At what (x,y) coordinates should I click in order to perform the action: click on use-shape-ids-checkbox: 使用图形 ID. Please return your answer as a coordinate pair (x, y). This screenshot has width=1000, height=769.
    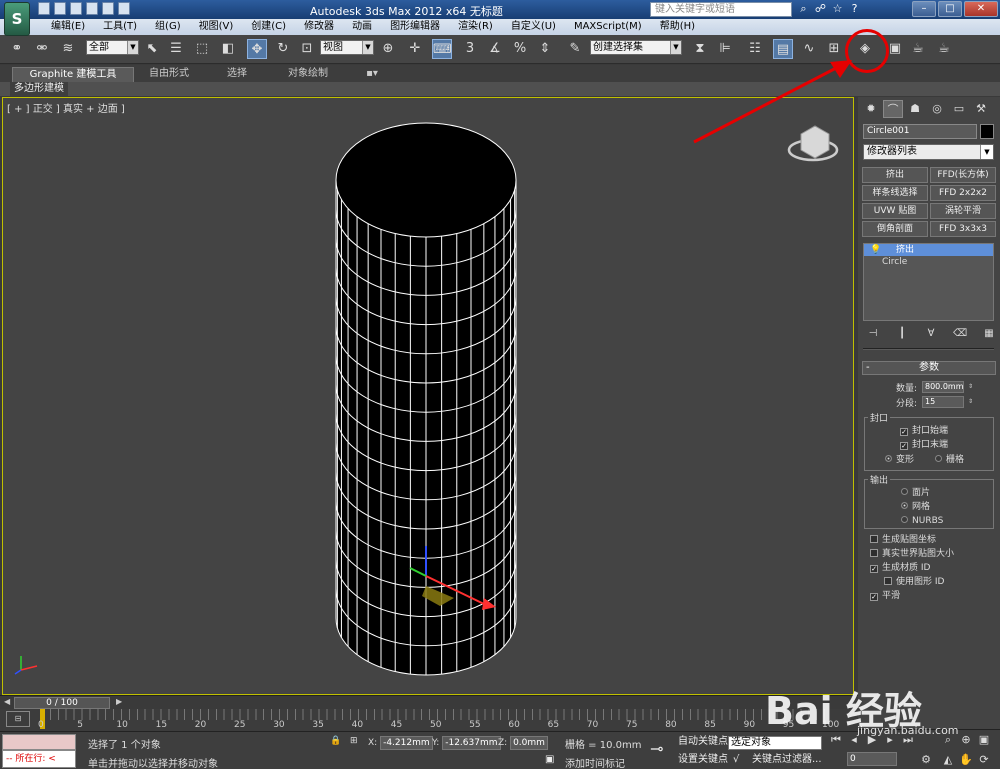
    Looking at the image, I should click on (914, 582).